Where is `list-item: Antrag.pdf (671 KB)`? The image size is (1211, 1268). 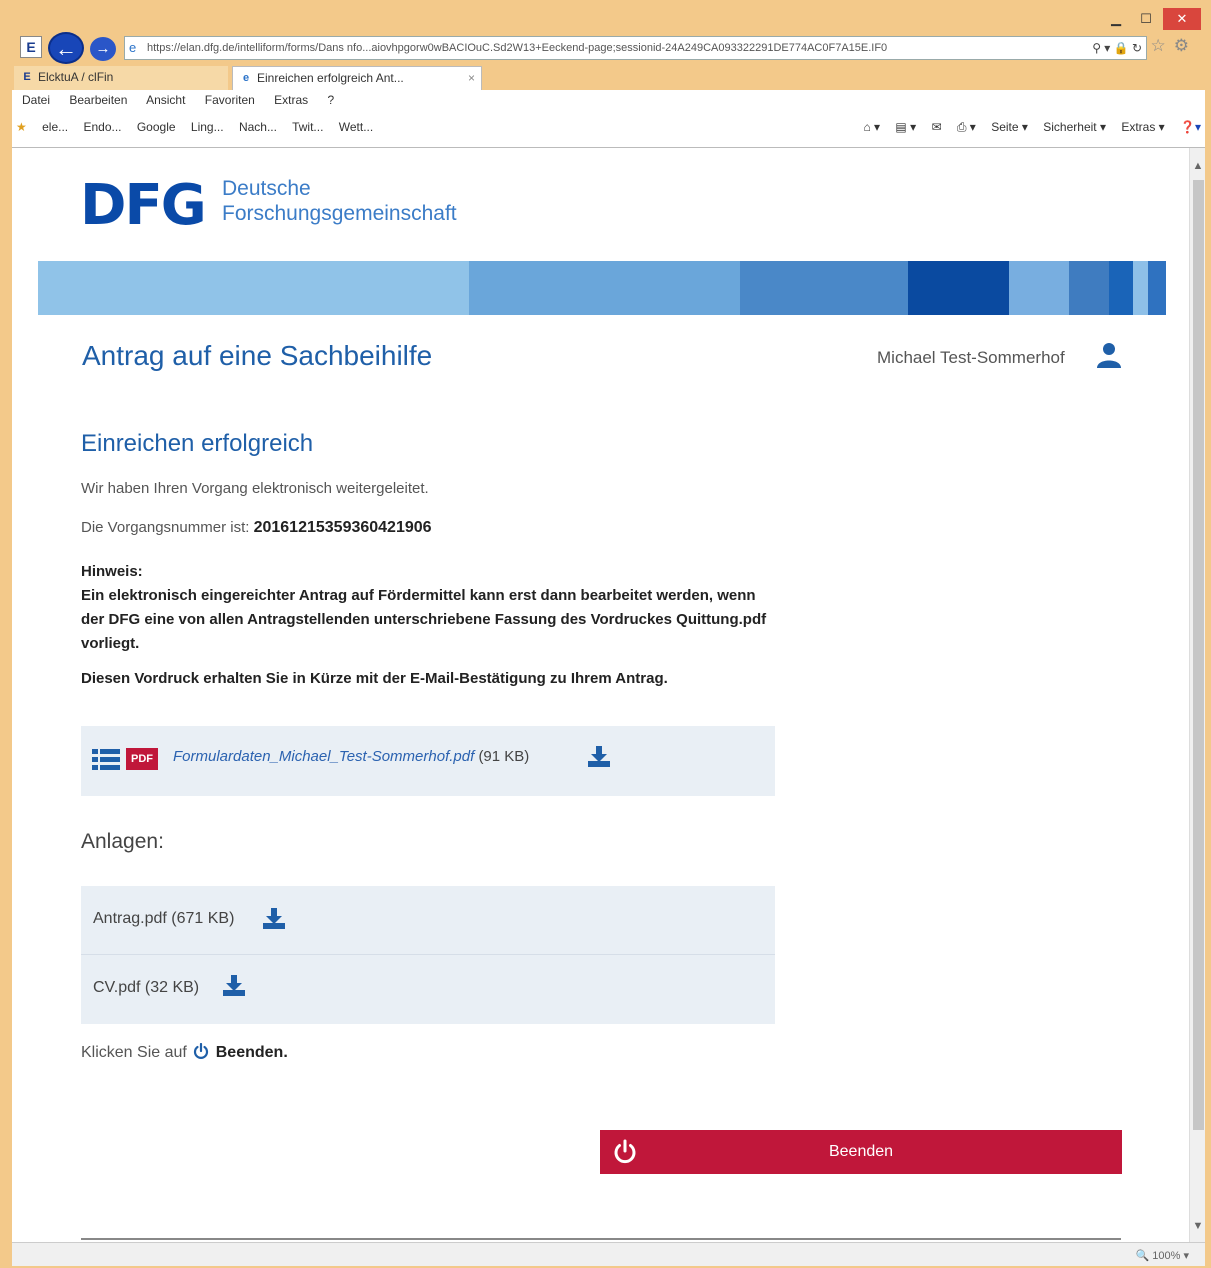 list-item: Antrag.pdf (671 KB) is located at coordinates (428, 920).